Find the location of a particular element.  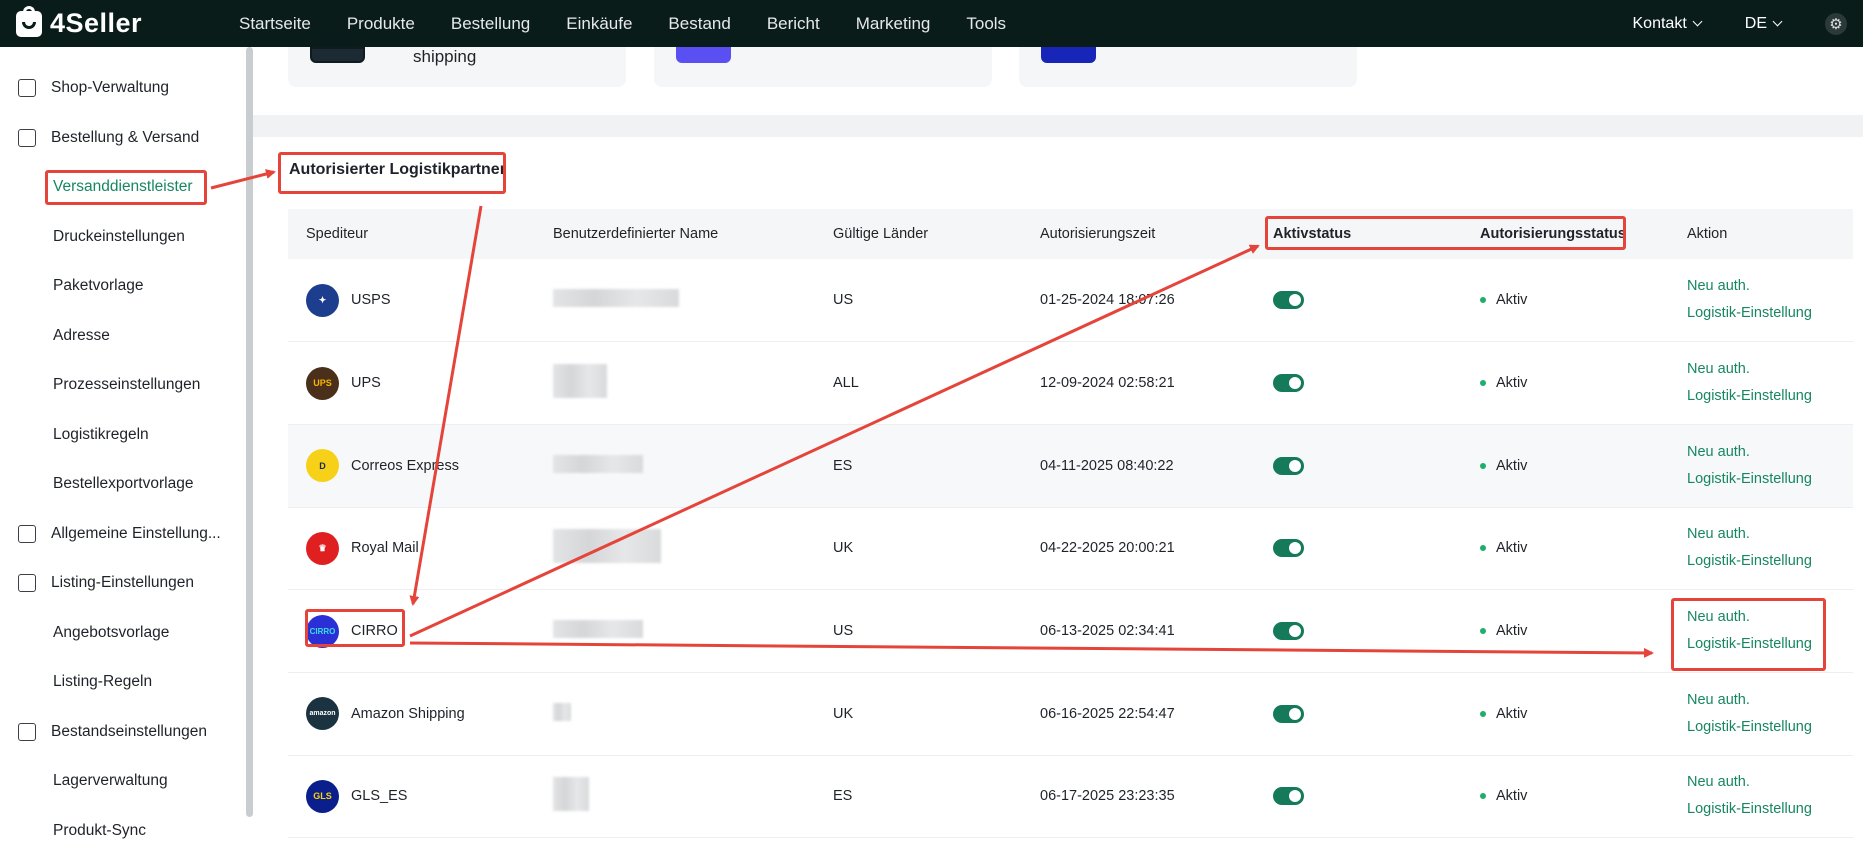

column-header: Benutzerdefinierter Name is located at coordinates (675, 234).